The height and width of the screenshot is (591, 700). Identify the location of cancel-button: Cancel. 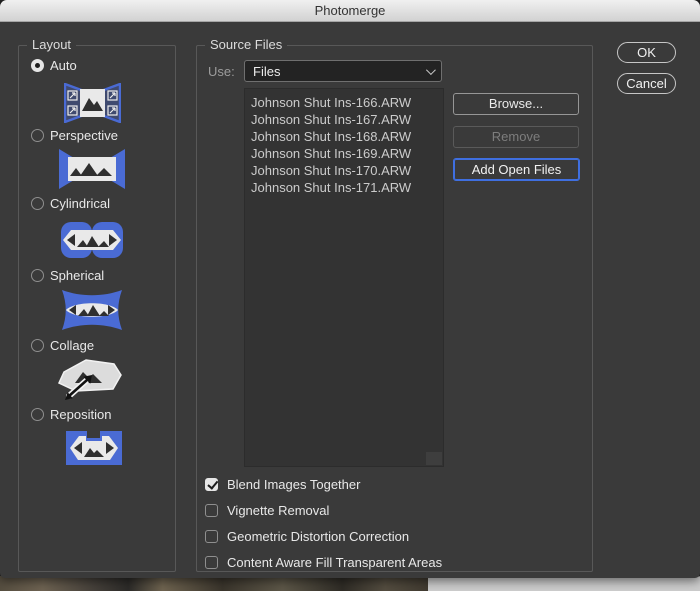
(646, 83).